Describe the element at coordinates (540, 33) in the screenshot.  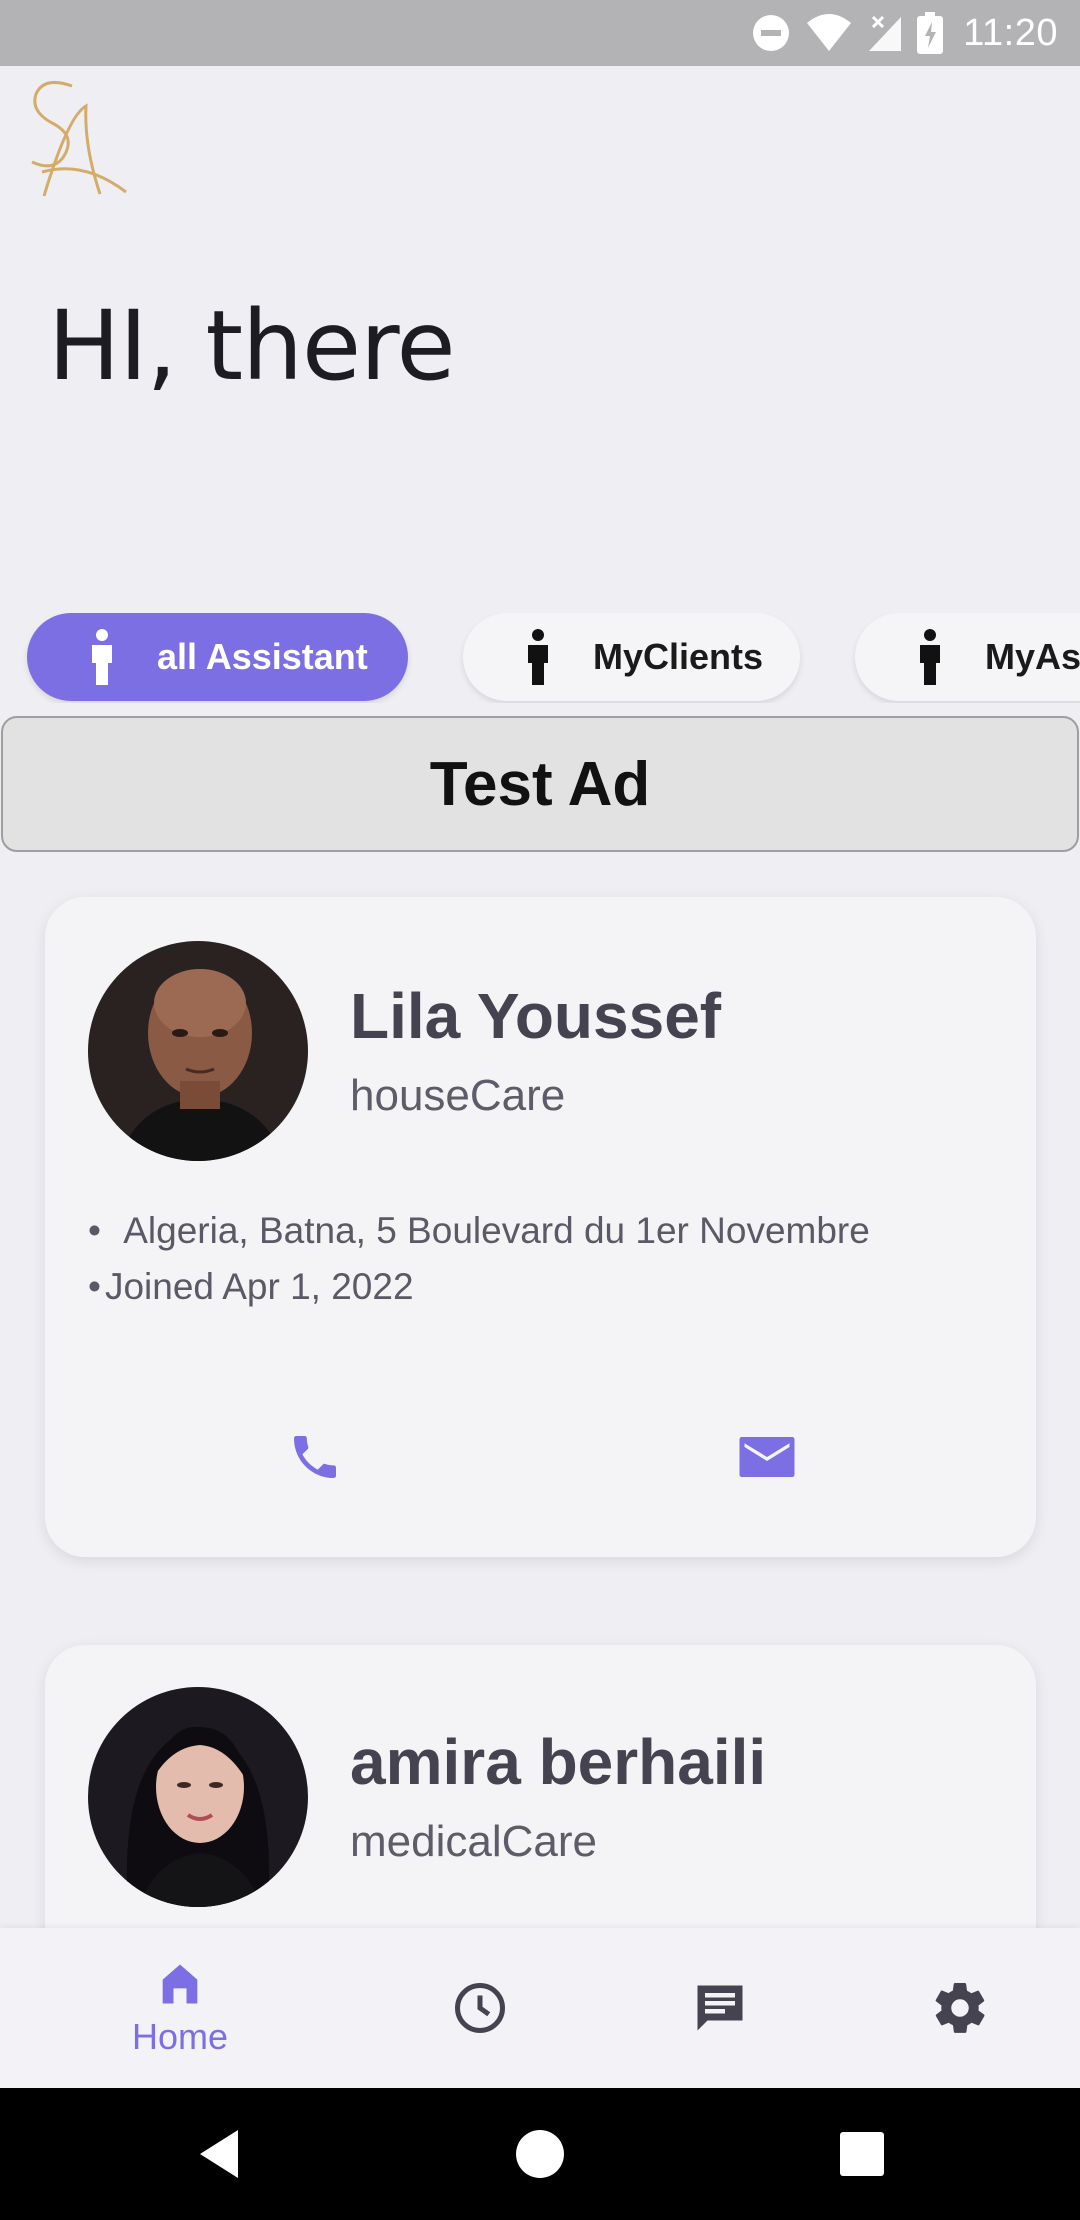
I see `status-bar: 11:20` at that location.